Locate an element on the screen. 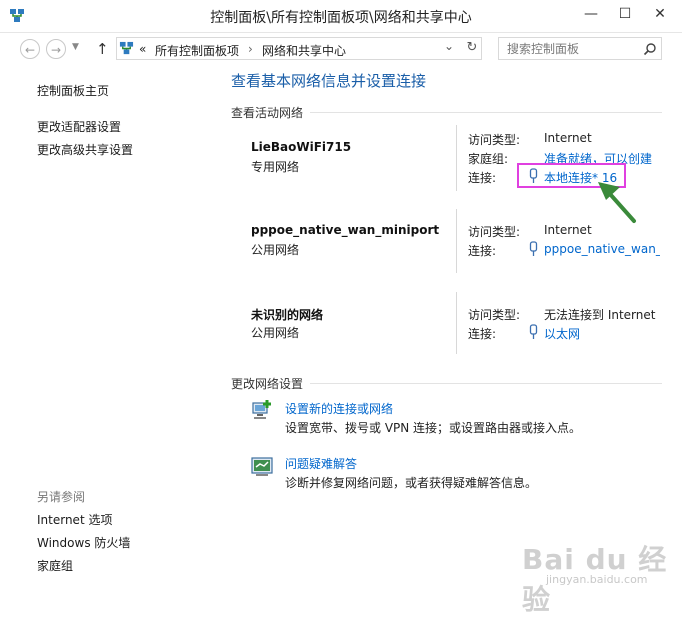 This screenshot has height=618, width=682. forward-button: → is located at coordinates (56, 49).